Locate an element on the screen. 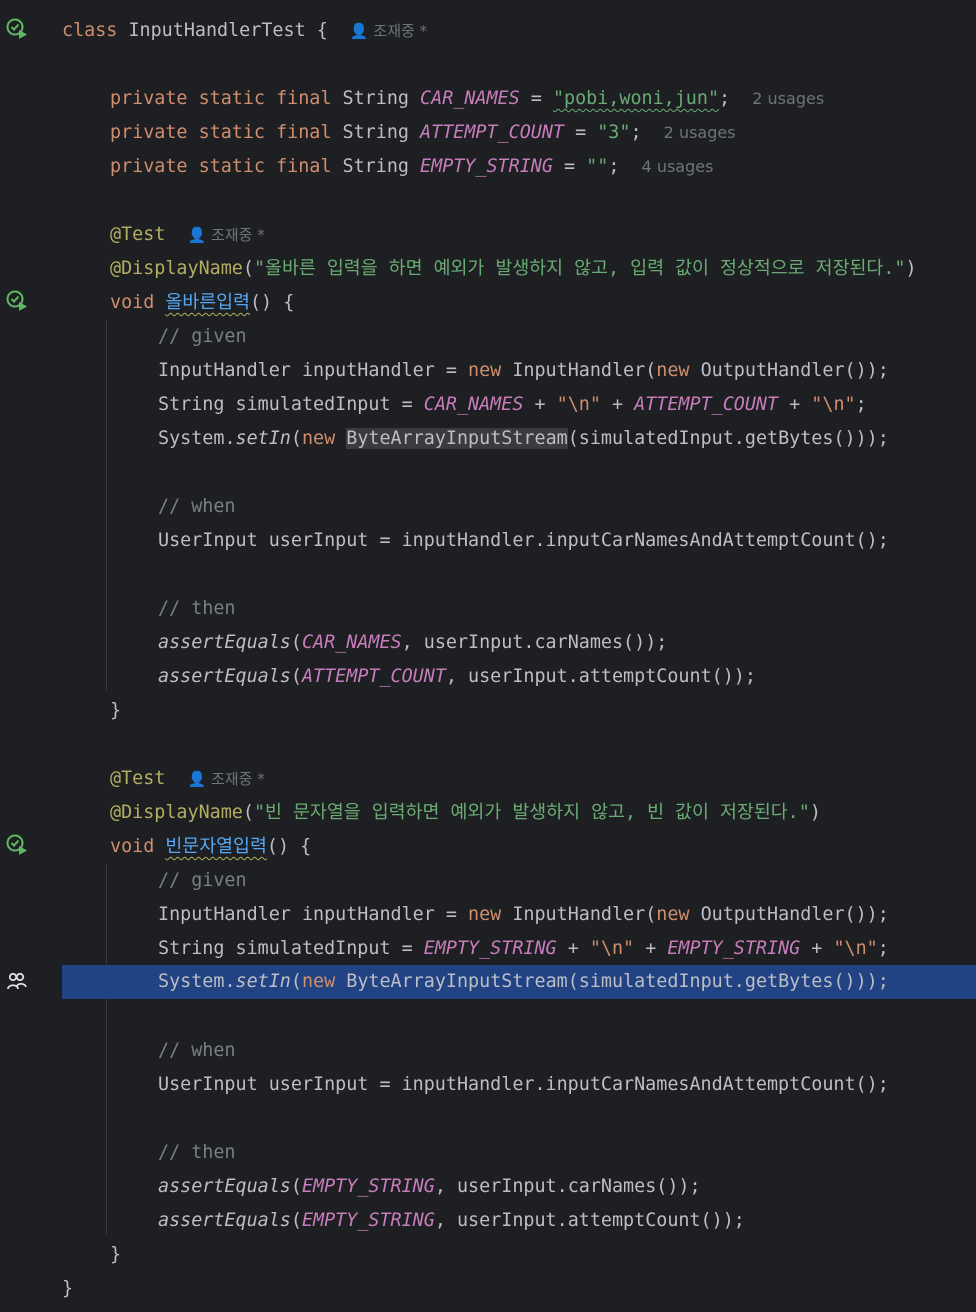 The image size is (976, 1312). method-name: 올바른입력 is located at coordinates (207, 302).